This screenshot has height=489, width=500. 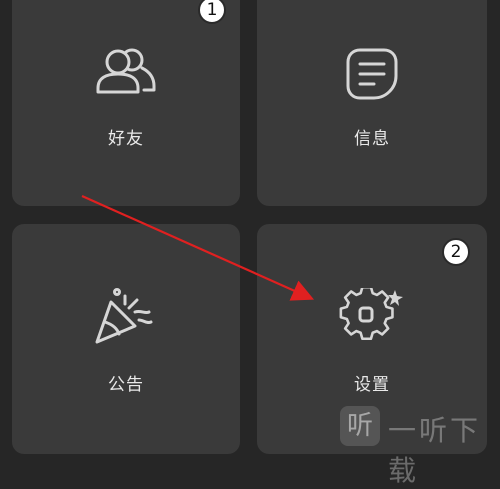 What do you see at coordinates (435, 450) in the screenshot?
I see `watermark-text: 一听下载` at bounding box center [435, 450].